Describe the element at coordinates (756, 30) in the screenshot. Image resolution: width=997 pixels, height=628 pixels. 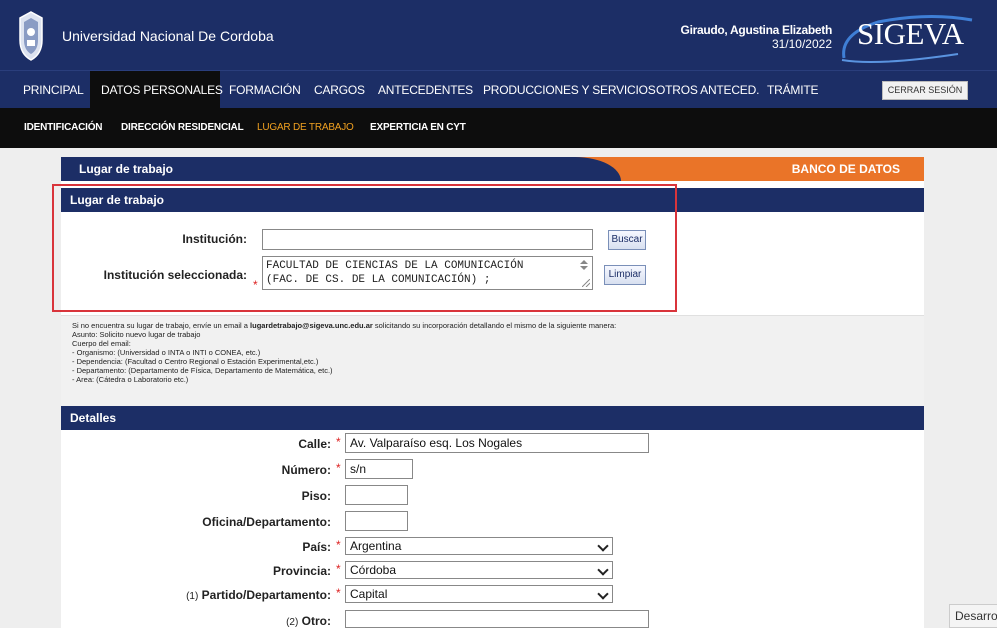
I see `user-name: Giraudo, Agustina Elizabeth` at that location.